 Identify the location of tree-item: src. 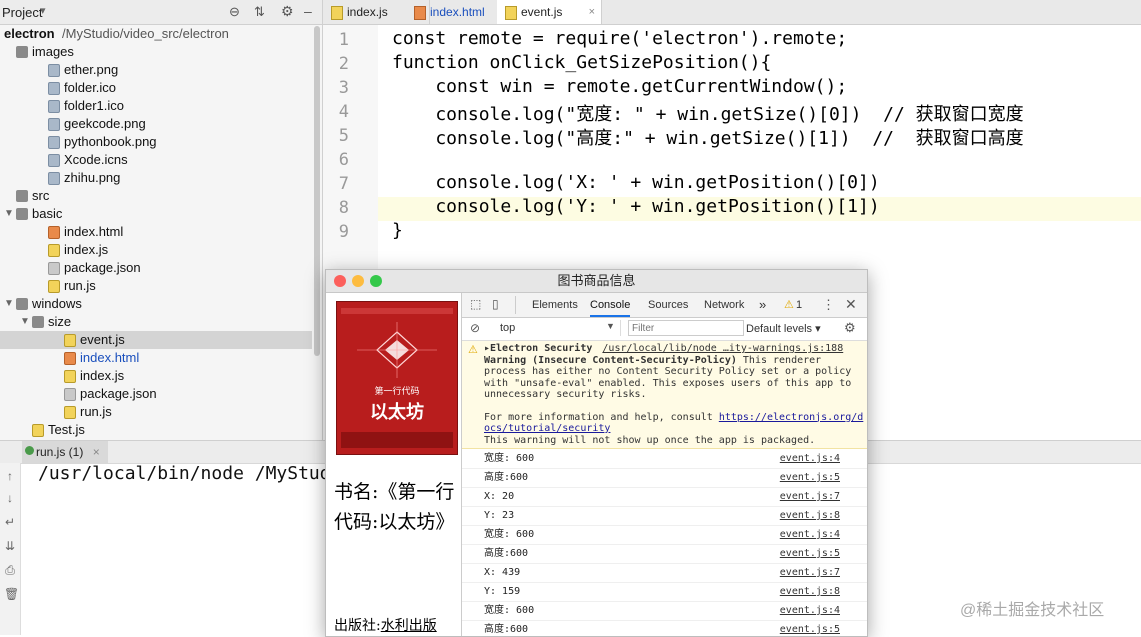
(156, 196).